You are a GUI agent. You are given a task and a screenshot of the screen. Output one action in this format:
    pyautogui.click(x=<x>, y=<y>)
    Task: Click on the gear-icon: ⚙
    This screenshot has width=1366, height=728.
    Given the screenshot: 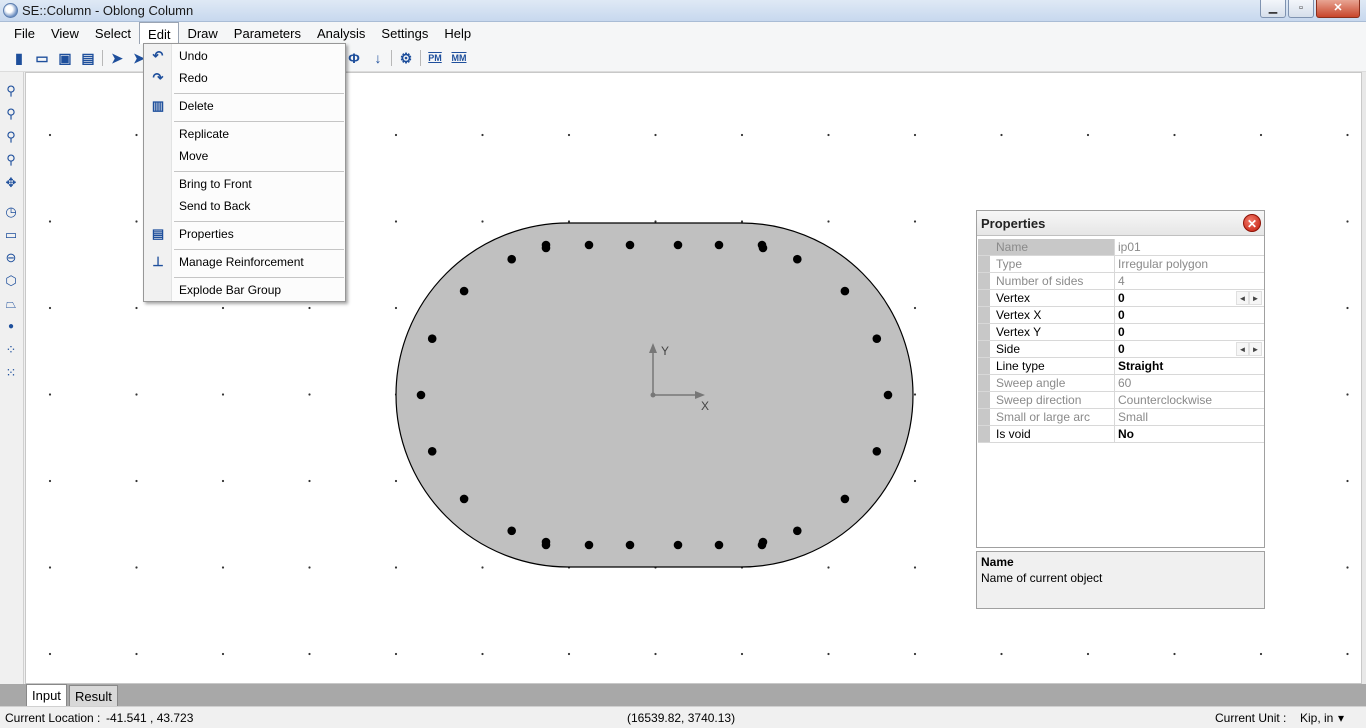 What is the action you would take?
    pyautogui.click(x=406, y=58)
    